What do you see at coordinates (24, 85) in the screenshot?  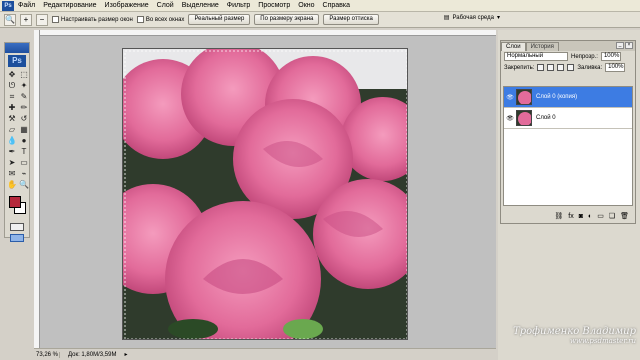 I see `magic-wand-tool-icon: ✦` at bounding box center [24, 85].